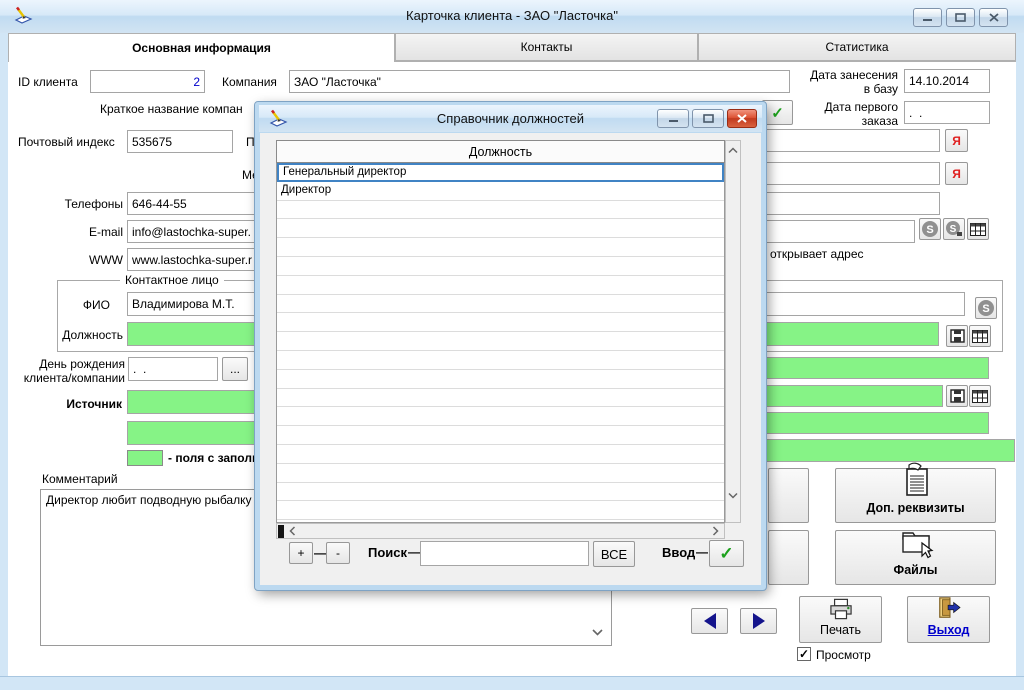 The image size is (1024, 690). I want to click on yandex-button-2: Я, so click(956, 173).